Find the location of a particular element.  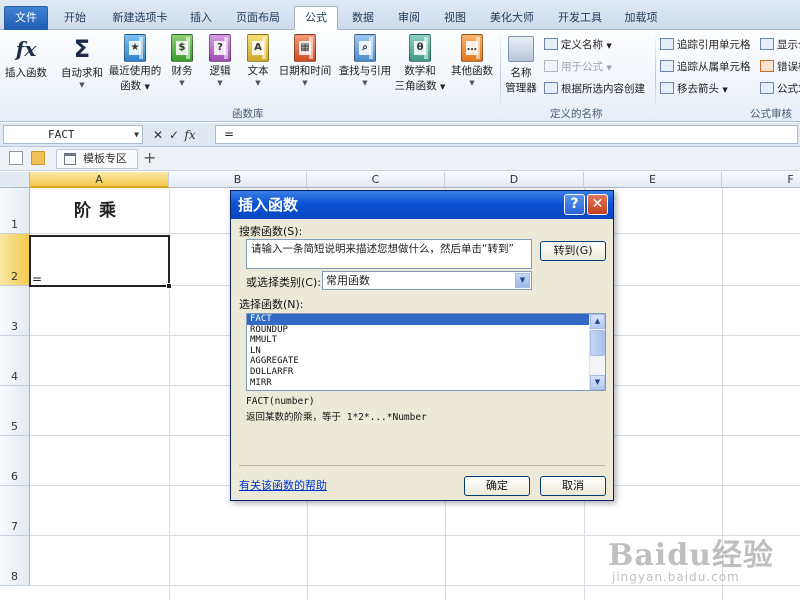

folder-icon is located at coordinates (38, 158).